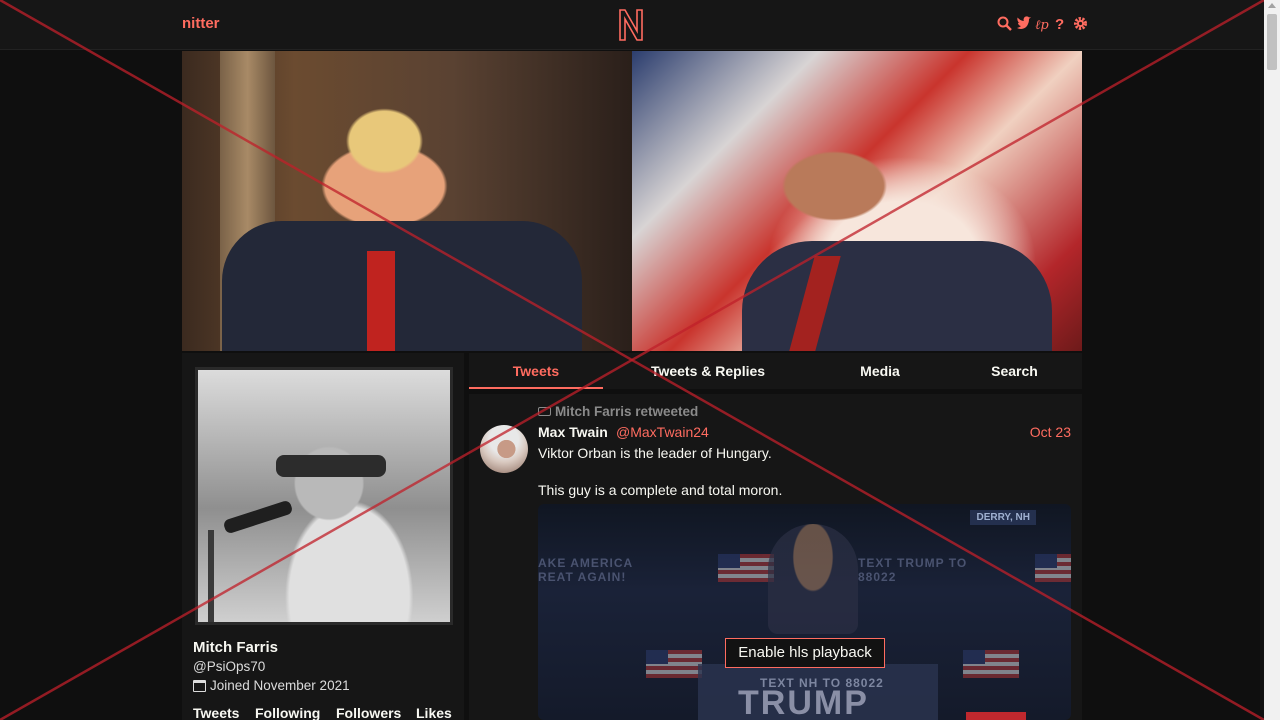  What do you see at coordinates (857, 201) in the screenshot?
I see `banner-right-image` at bounding box center [857, 201].